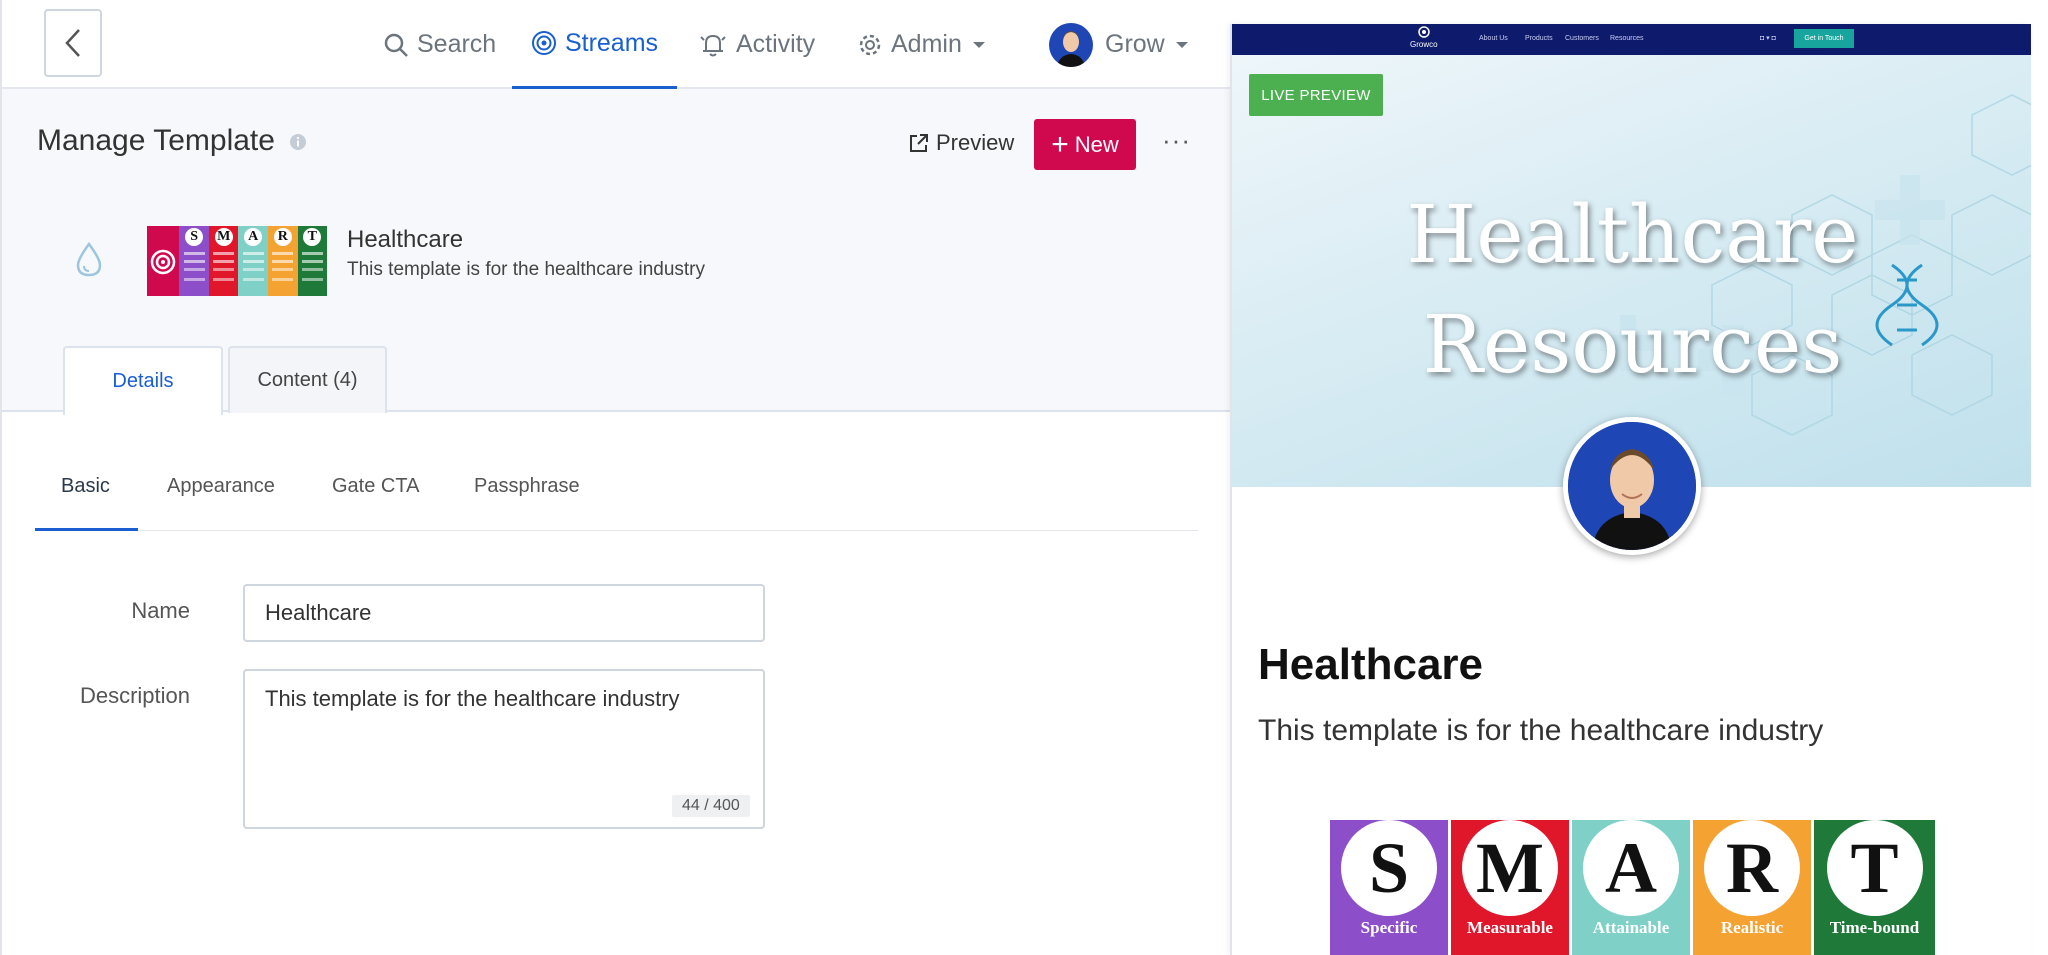 The height and width of the screenshot is (955, 2048). I want to click on page-title: Manage Template, so click(172, 141).